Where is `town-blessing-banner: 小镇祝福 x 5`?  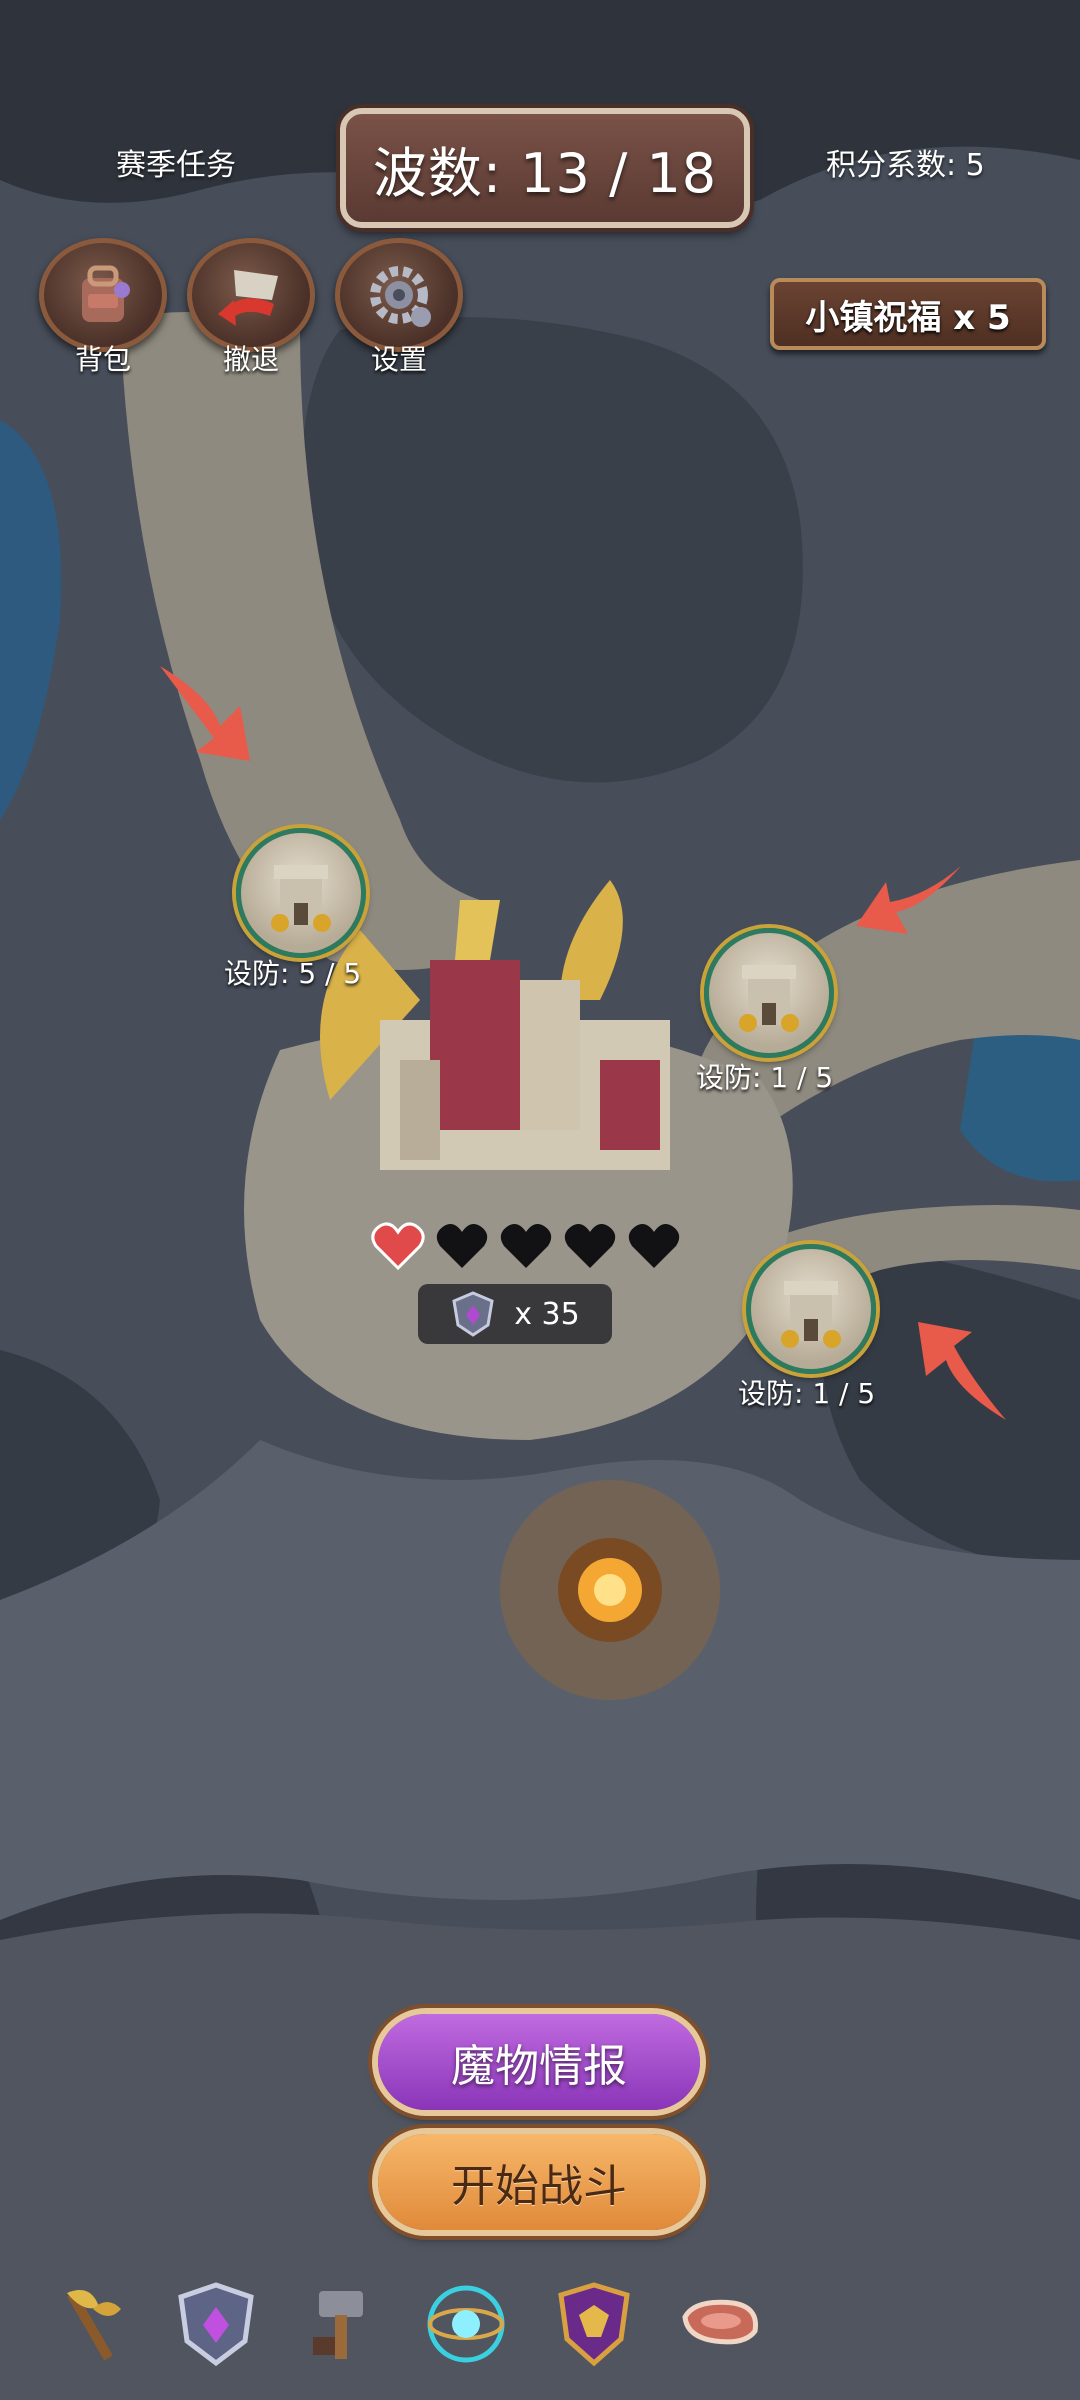 town-blessing-banner: 小镇祝福 x 5 is located at coordinates (908, 314).